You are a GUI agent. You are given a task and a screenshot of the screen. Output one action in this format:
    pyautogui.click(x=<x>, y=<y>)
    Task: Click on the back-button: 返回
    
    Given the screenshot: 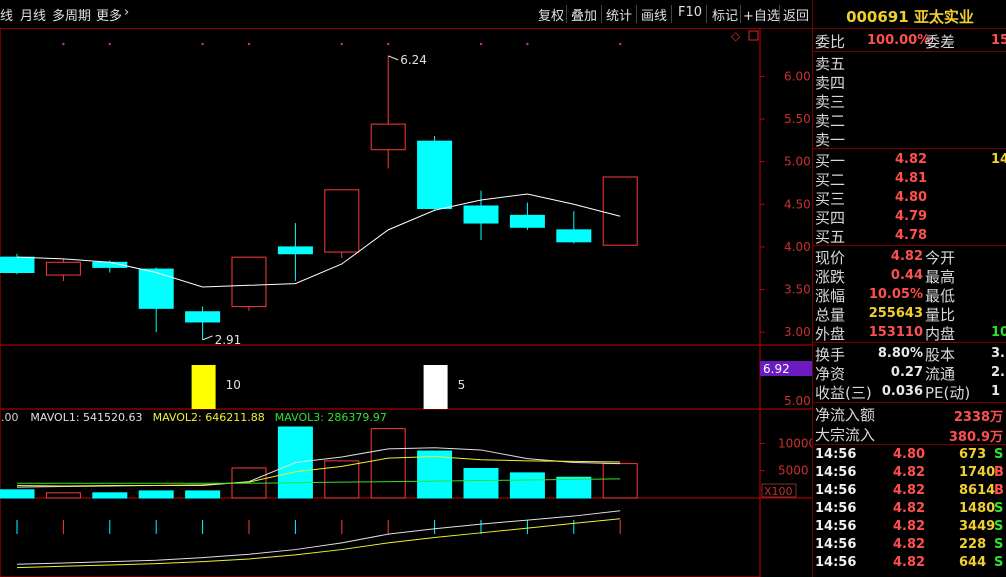 What is the action you would take?
    pyautogui.click(x=796, y=14)
    